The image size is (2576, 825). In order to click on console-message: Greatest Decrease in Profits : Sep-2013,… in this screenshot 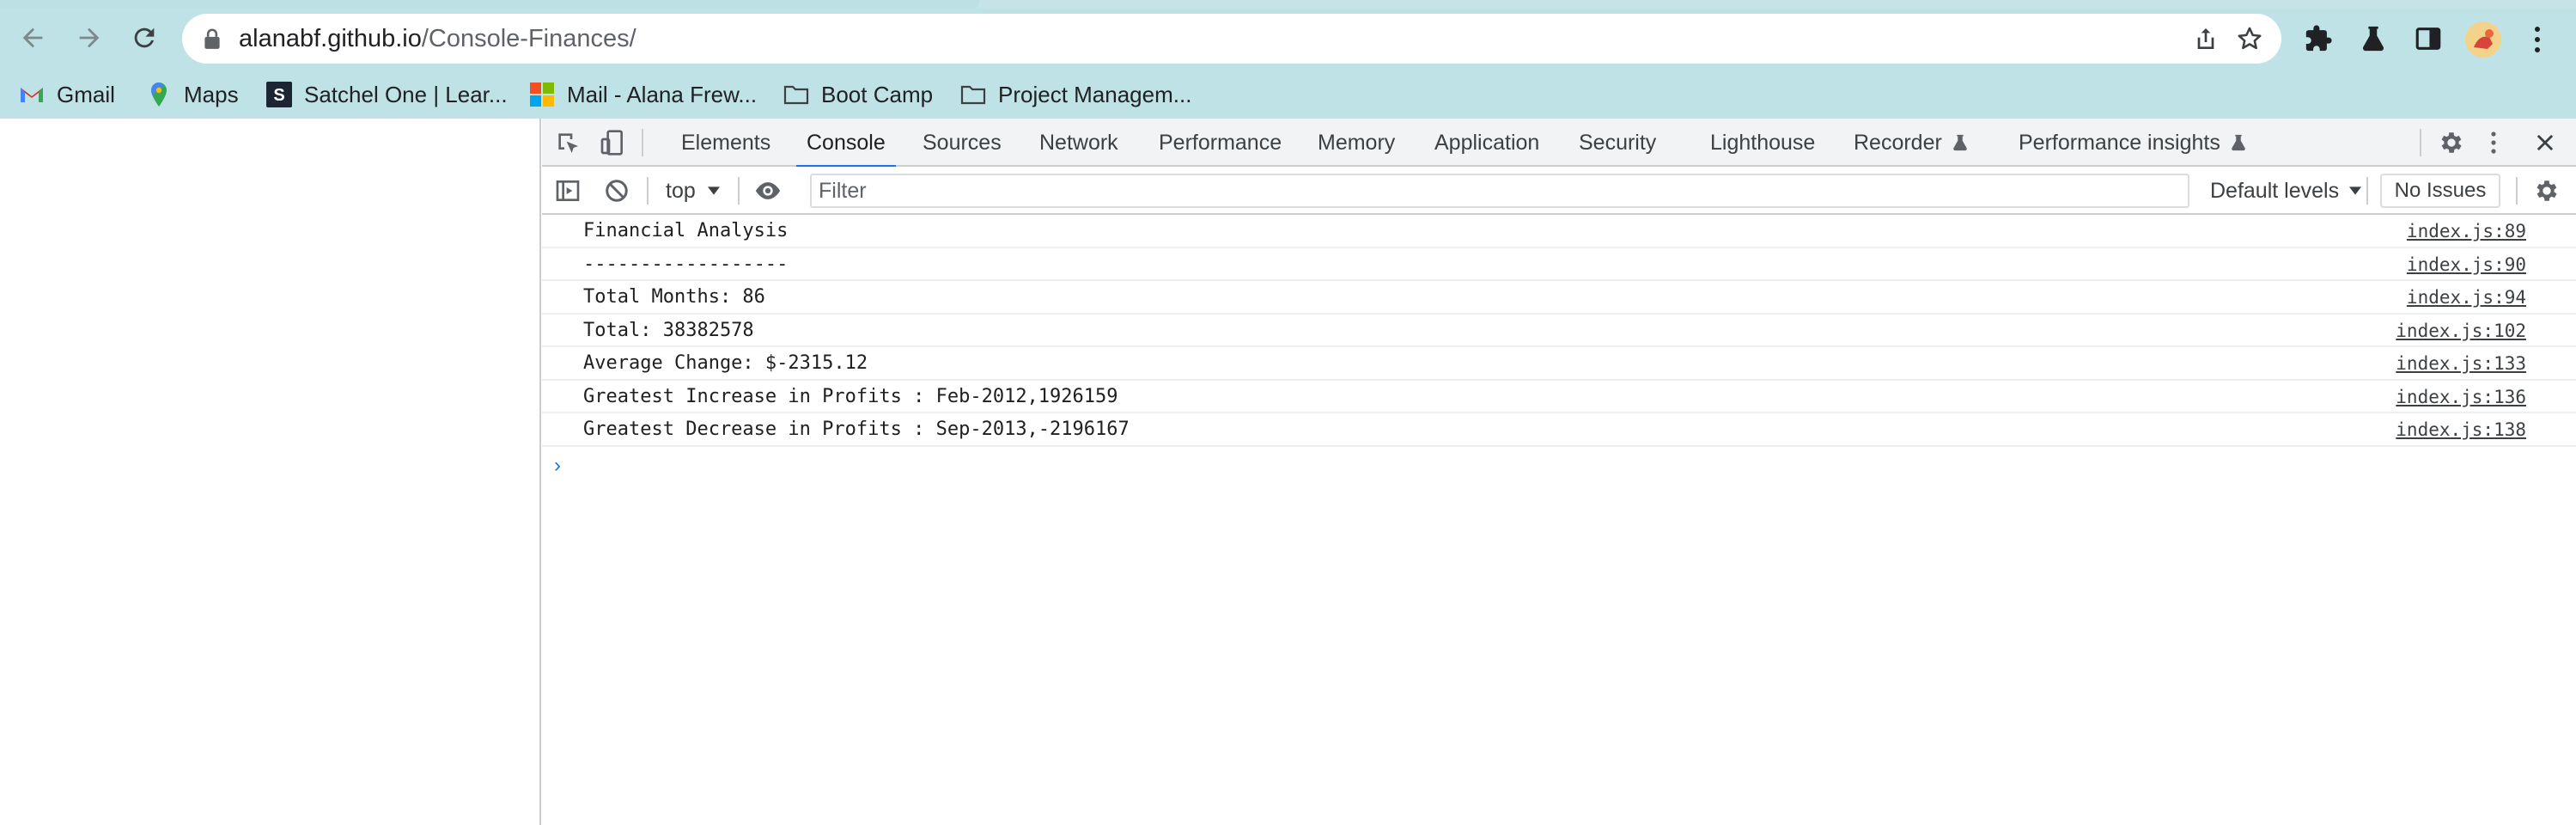, I will do `click(1559, 430)`.